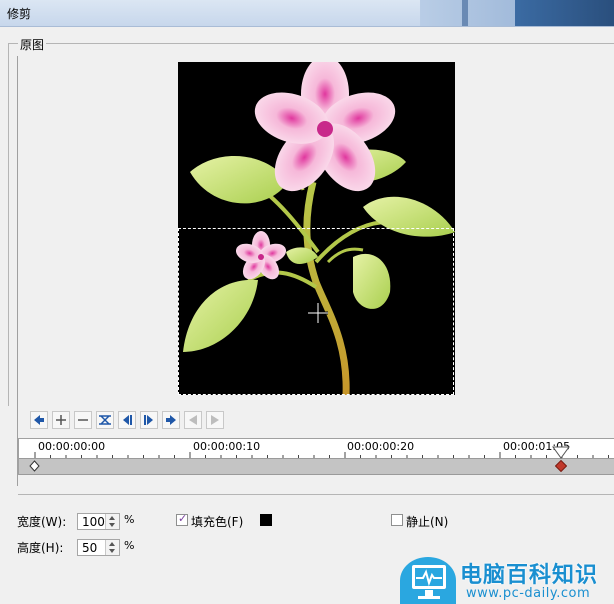 This screenshot has height=604, width=614. What do you see at coordinates (397, 520) in the screenshot?
I see `still-checkbox` at bounding box center [397, 520].